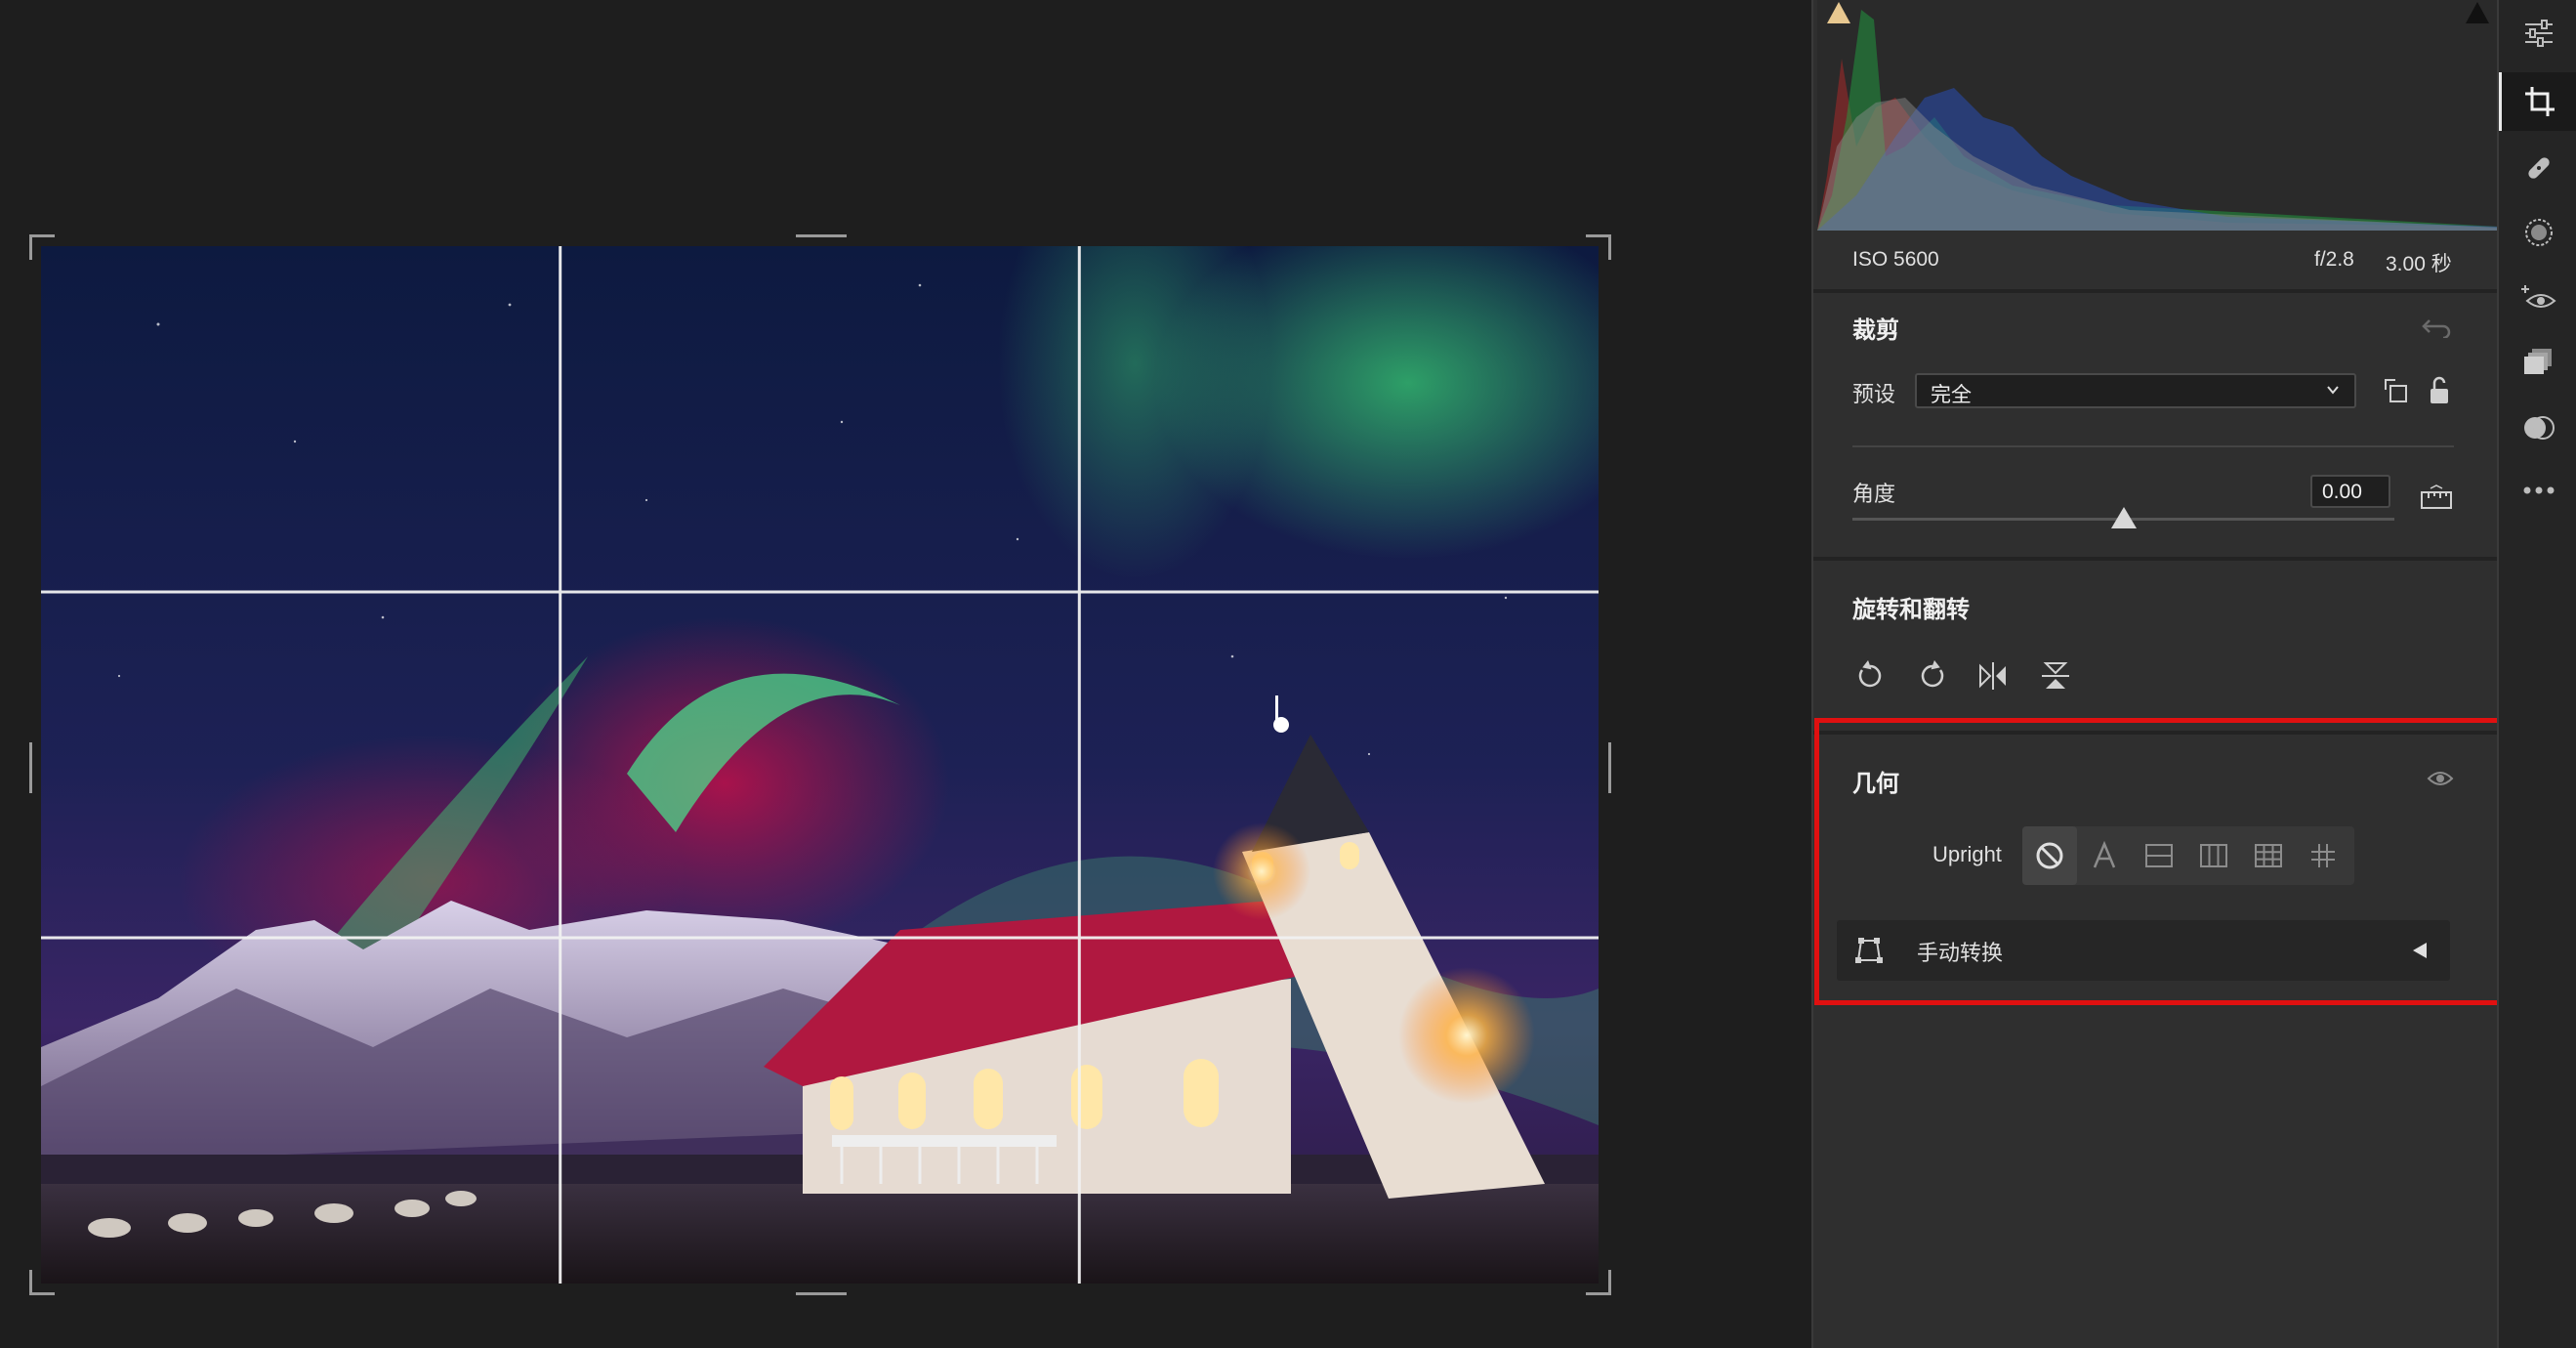 The height and width of the screenshot is (1348, 2576). Describe the element at coordinates (2537, 168) in the screenshot. I see `healing-icon` at that location.